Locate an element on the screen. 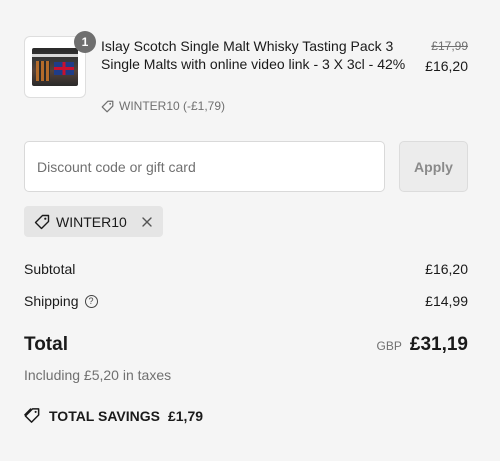 This screenshot has height=461, width=500. discount-code-input is located at coordinates (204, 166).